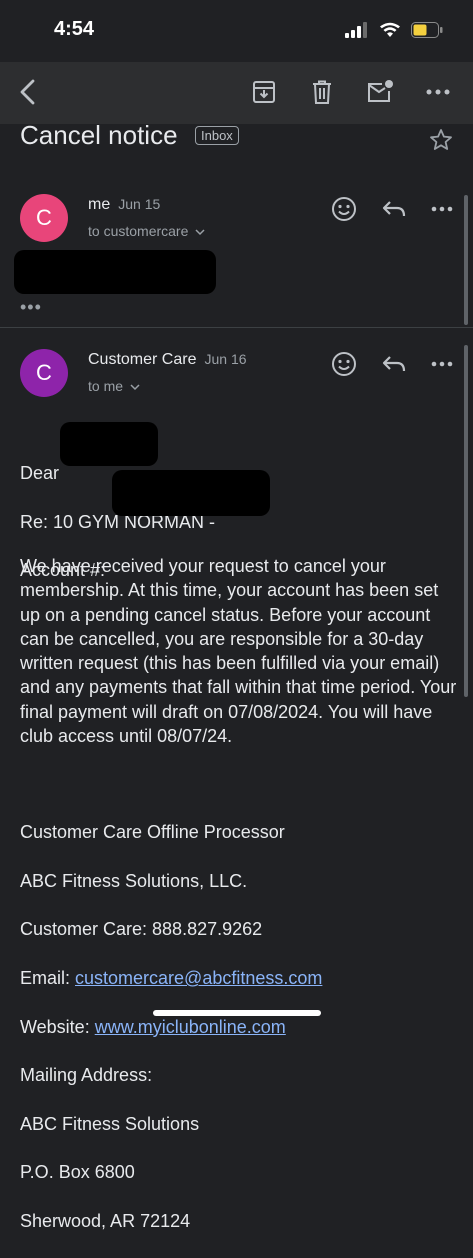 The image size is (473, 1258). I want to click on signature-name: Customer Care Offline Processor, so click(152, 832).